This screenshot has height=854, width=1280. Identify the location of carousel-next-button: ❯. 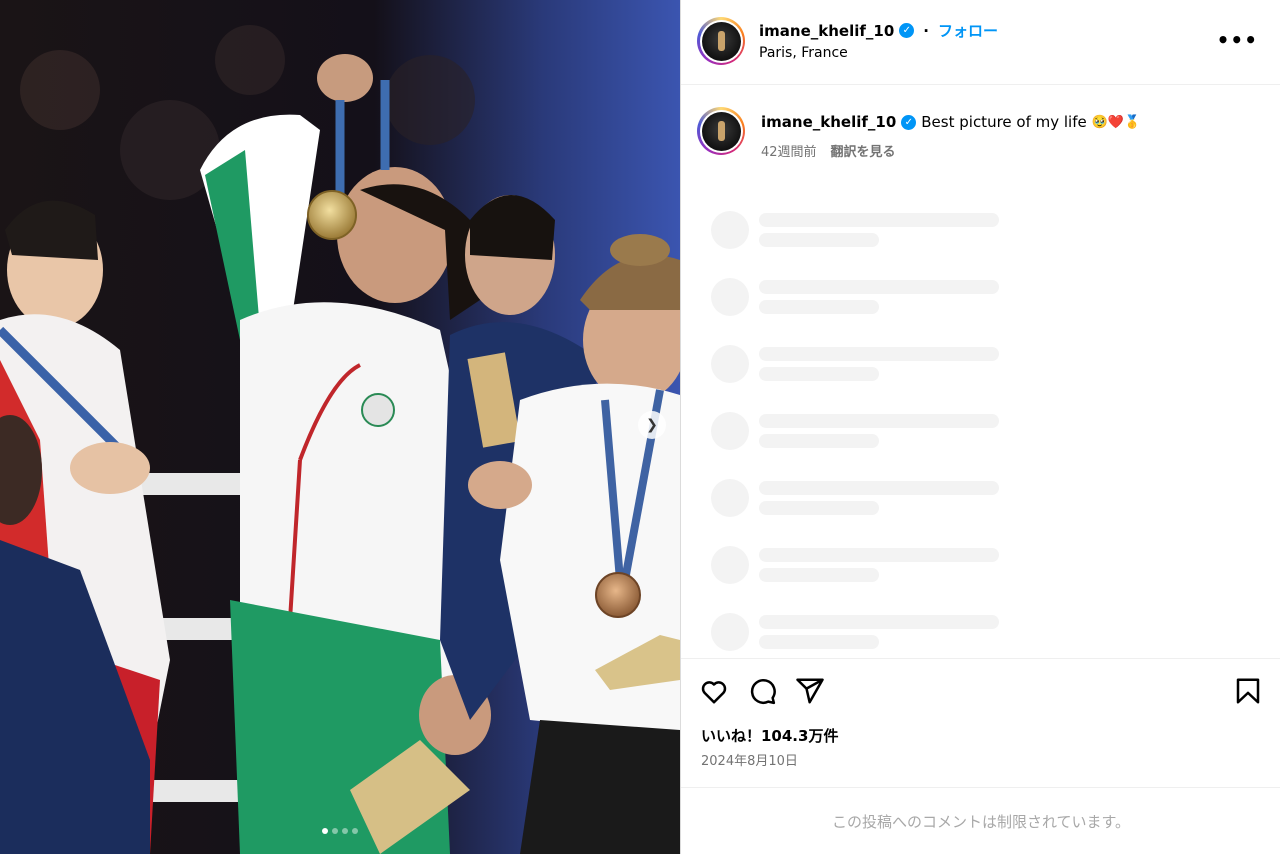
(652, 425).